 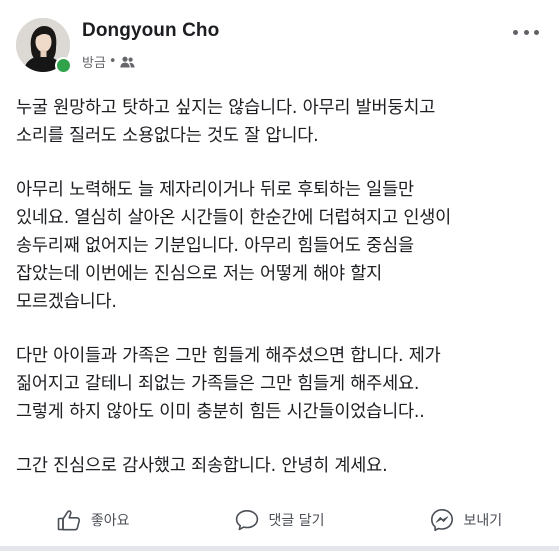 I want to click on share-button: 보내기, so click(x=466, y=520).